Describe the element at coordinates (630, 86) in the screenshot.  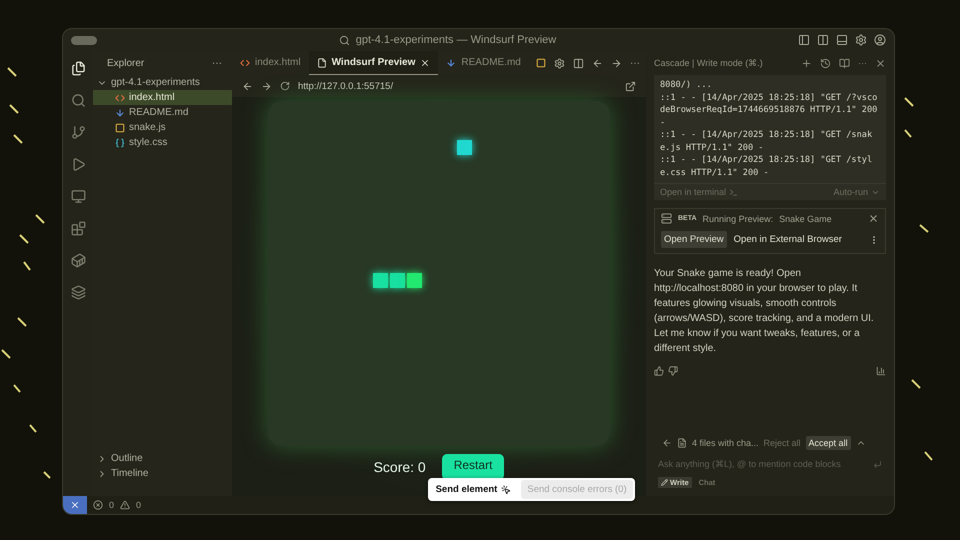
I see `external-link-icon` at that location.